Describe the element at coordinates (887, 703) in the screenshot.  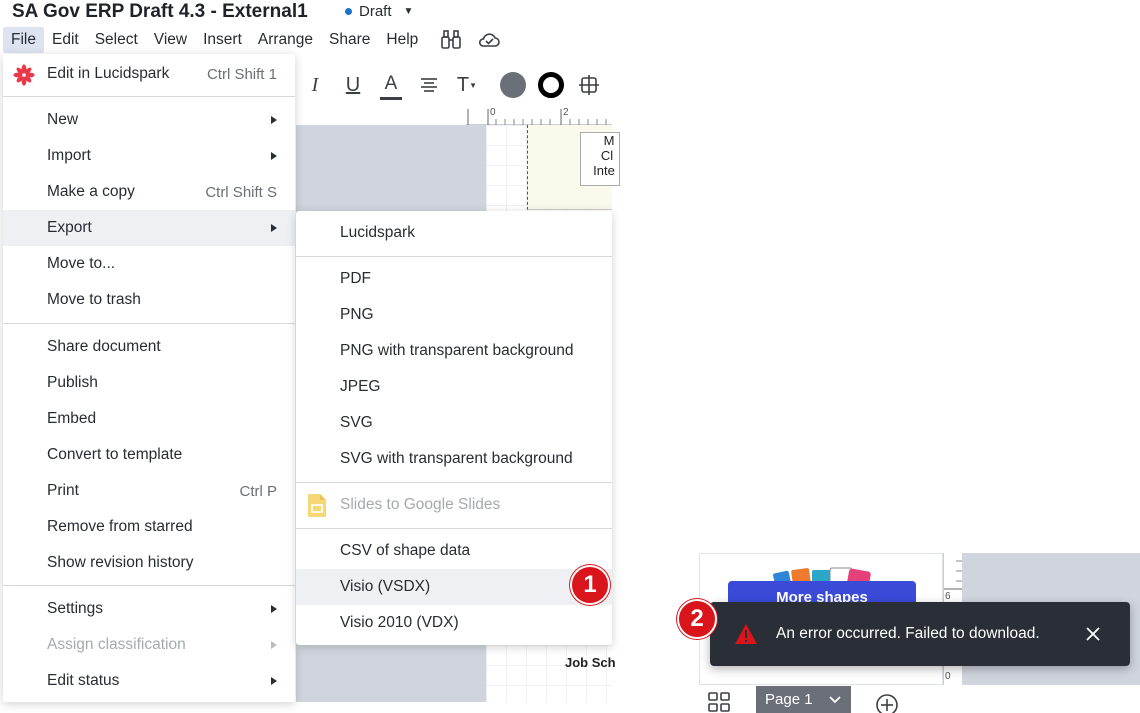
I see `add-page-icon` at that location.